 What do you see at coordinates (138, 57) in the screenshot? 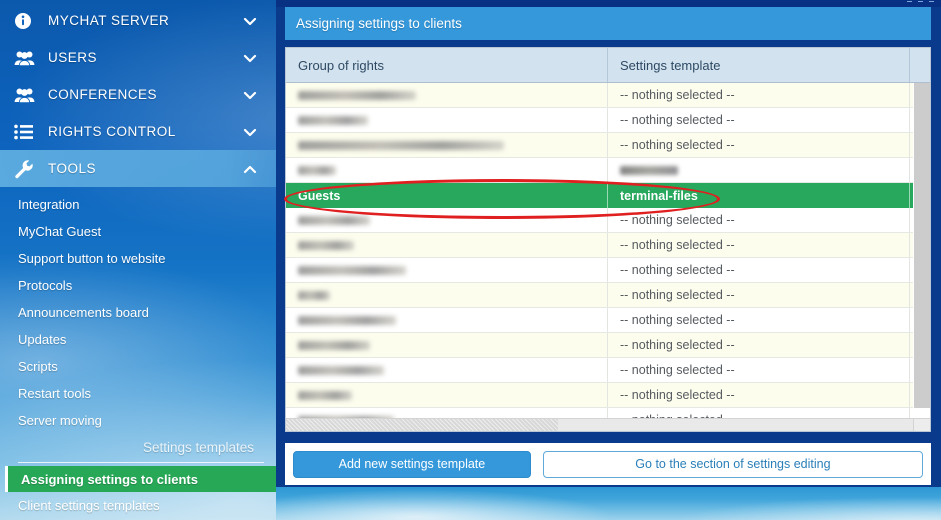
I see `sidebar-item-users: USERS` at bounding box center [138, 57].